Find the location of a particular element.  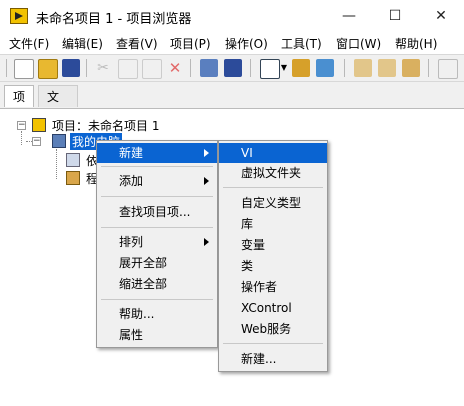

computer-icon is located at coordinates (59, 141).